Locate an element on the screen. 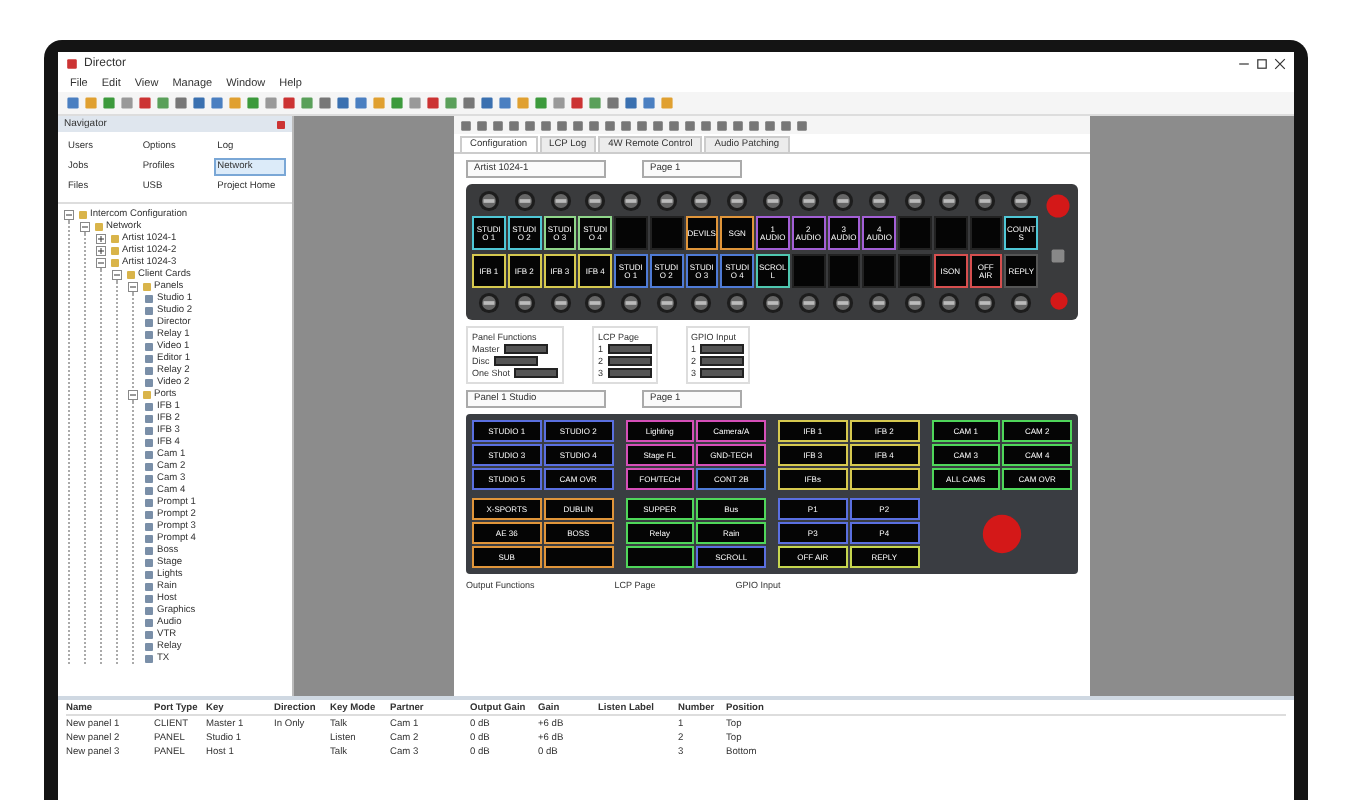 The height and width of the screenshot is (800, 1362). app-icon is located at coordinates (72, 63).